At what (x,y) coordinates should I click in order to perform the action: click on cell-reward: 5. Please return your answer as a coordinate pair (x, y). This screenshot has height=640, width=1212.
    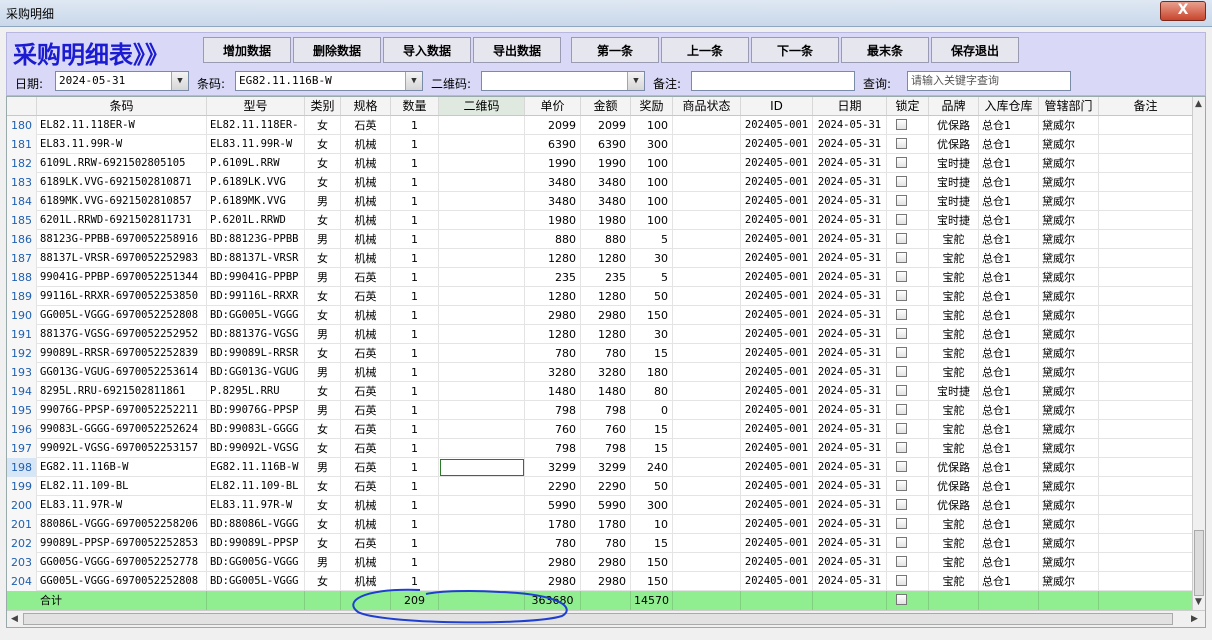
    Looking at the image, I should click on (652, 277).